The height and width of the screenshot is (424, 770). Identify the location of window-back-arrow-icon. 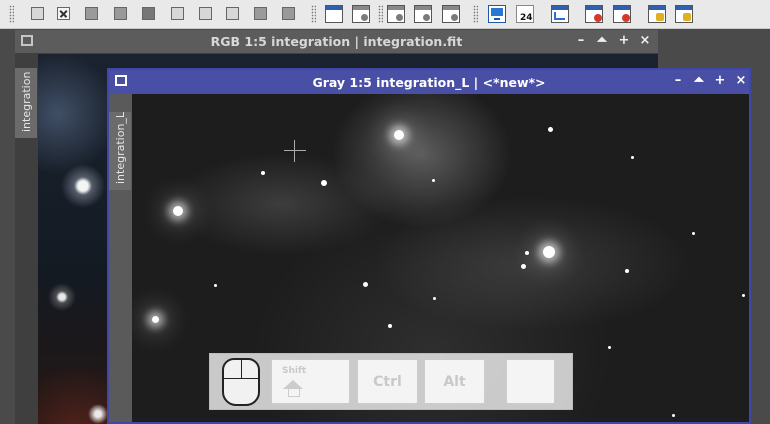
(560, 14).